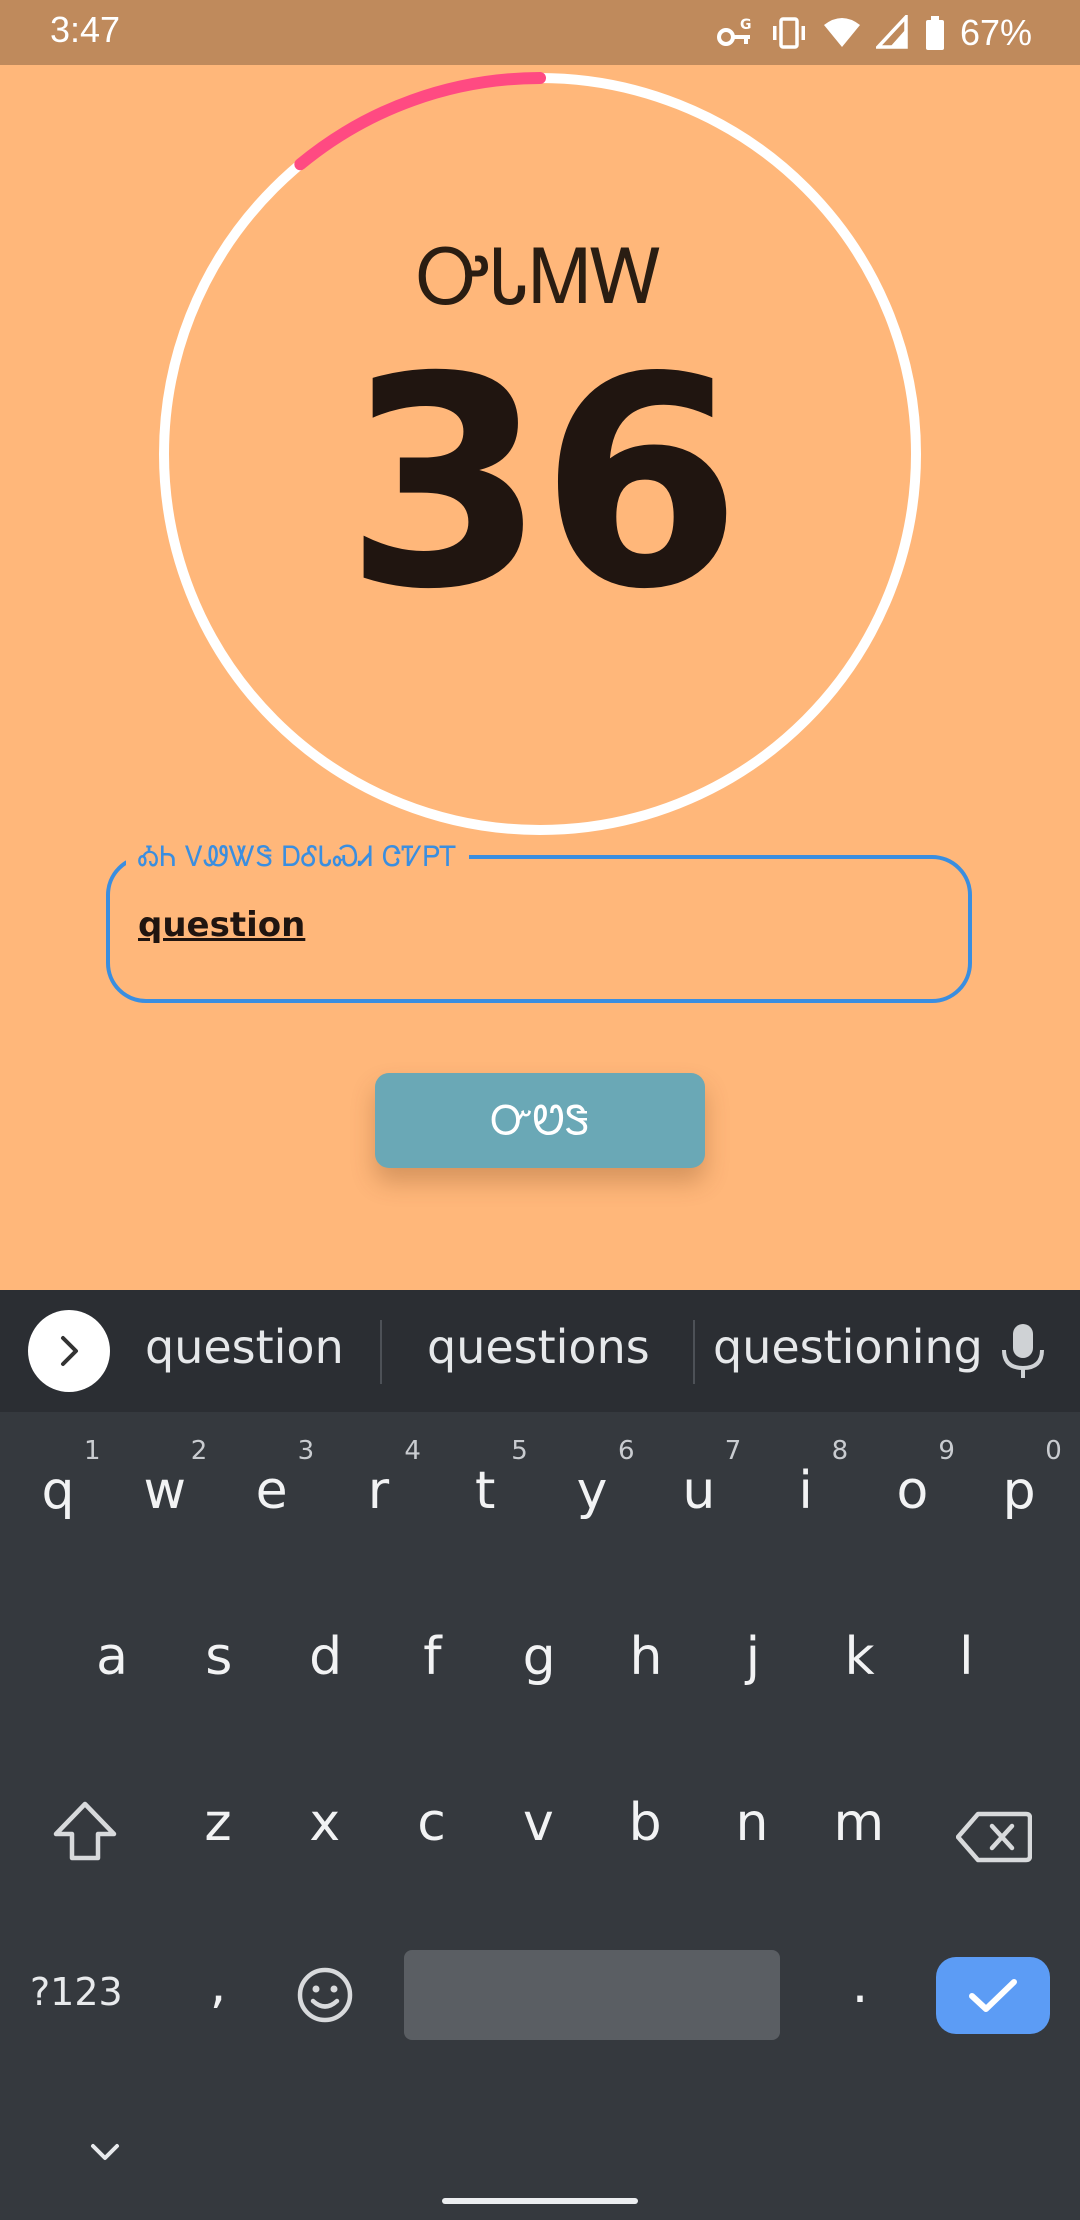 The width and height of the screenshot is (1080, 2220). What do you see at coordinates (105, 2152) in the screenshot?
I see `hide-keyboard-icon` at bounding box center [105, 2152].